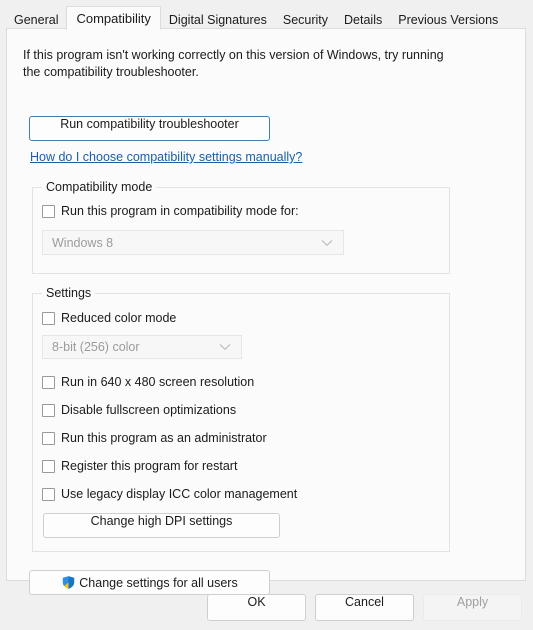 Image resolution: width=533 pixels, height=630 pixels. What do you see at coordinates (48, 466) in the screenshot?
I see `register-for-restart-checkbox` at bounding box center [48, 466].